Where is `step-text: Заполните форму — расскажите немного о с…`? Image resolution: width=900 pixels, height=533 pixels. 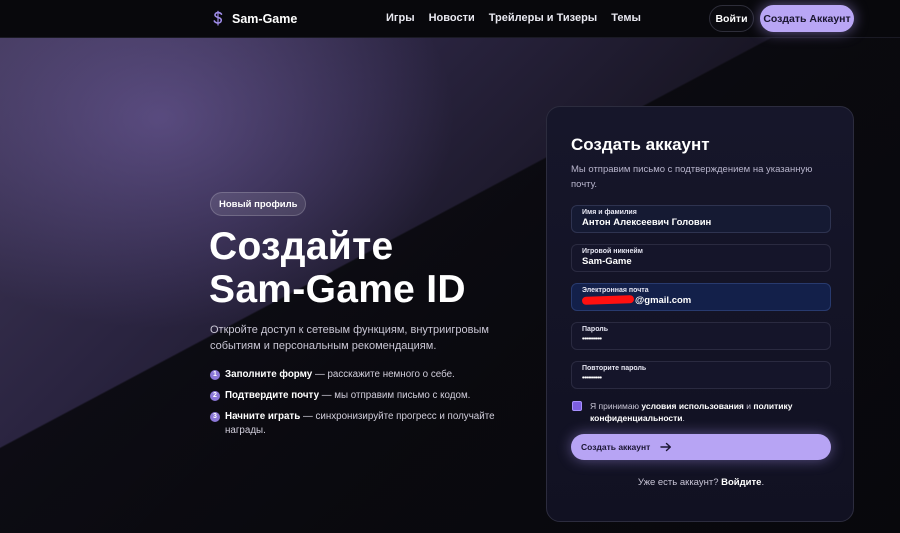 step-text: Заполните форму — расскажите немного о с… is located at coordinates (340, 375).